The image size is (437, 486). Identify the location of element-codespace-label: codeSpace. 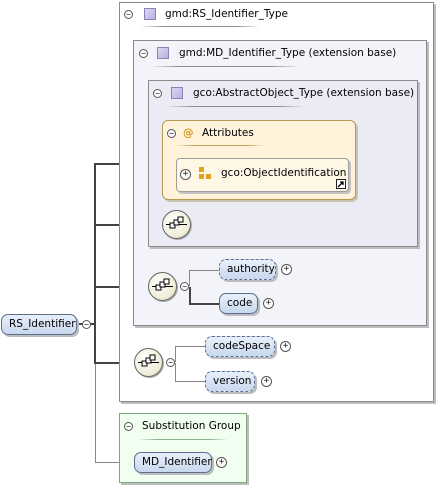
(242, 346).